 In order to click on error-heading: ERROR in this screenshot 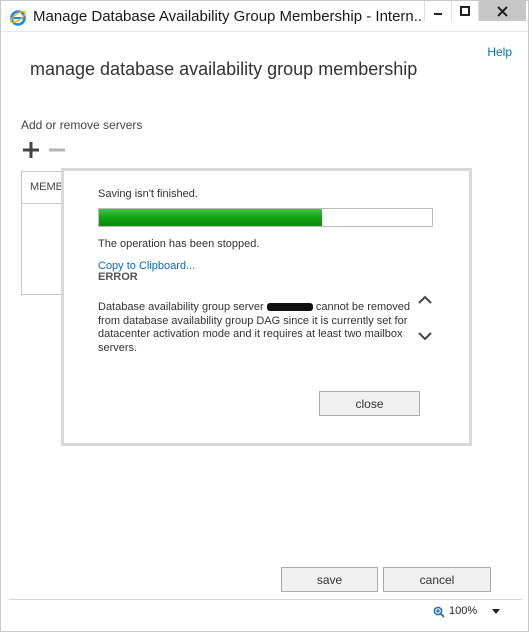, I will do `click(118, 277)`.